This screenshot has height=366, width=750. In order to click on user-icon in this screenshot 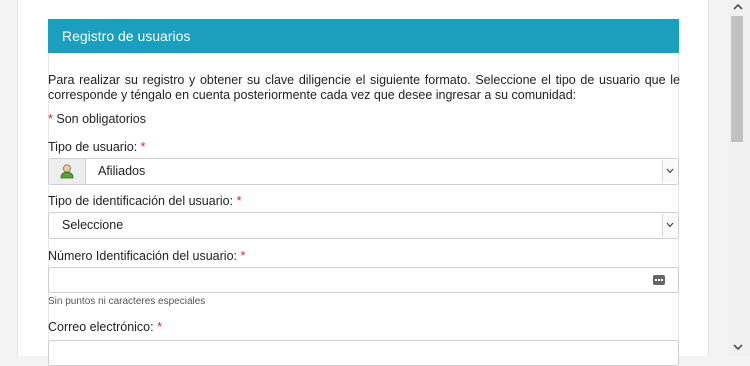, I will do `click(67, 171)`.